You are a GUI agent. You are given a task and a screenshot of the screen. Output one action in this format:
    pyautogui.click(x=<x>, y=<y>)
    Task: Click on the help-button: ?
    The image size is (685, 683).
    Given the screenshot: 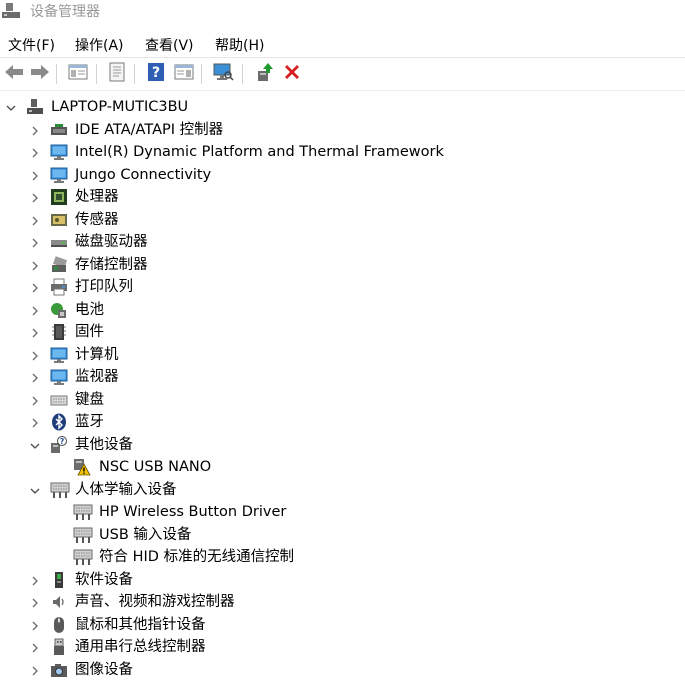 What is the action you would take?
    pyautogui.click(x=156, y=74)
    